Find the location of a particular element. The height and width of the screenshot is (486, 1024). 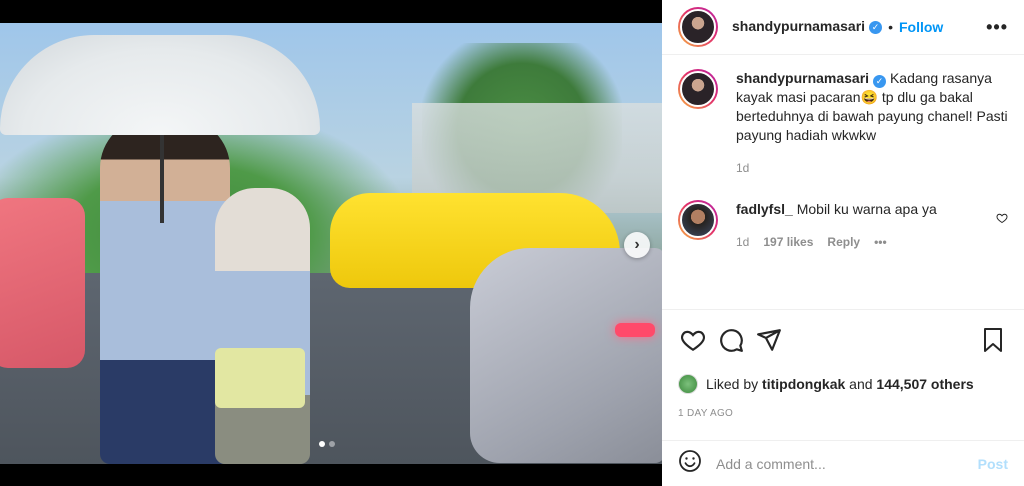

comment-composer: Post is located at coordinates (843, 463).